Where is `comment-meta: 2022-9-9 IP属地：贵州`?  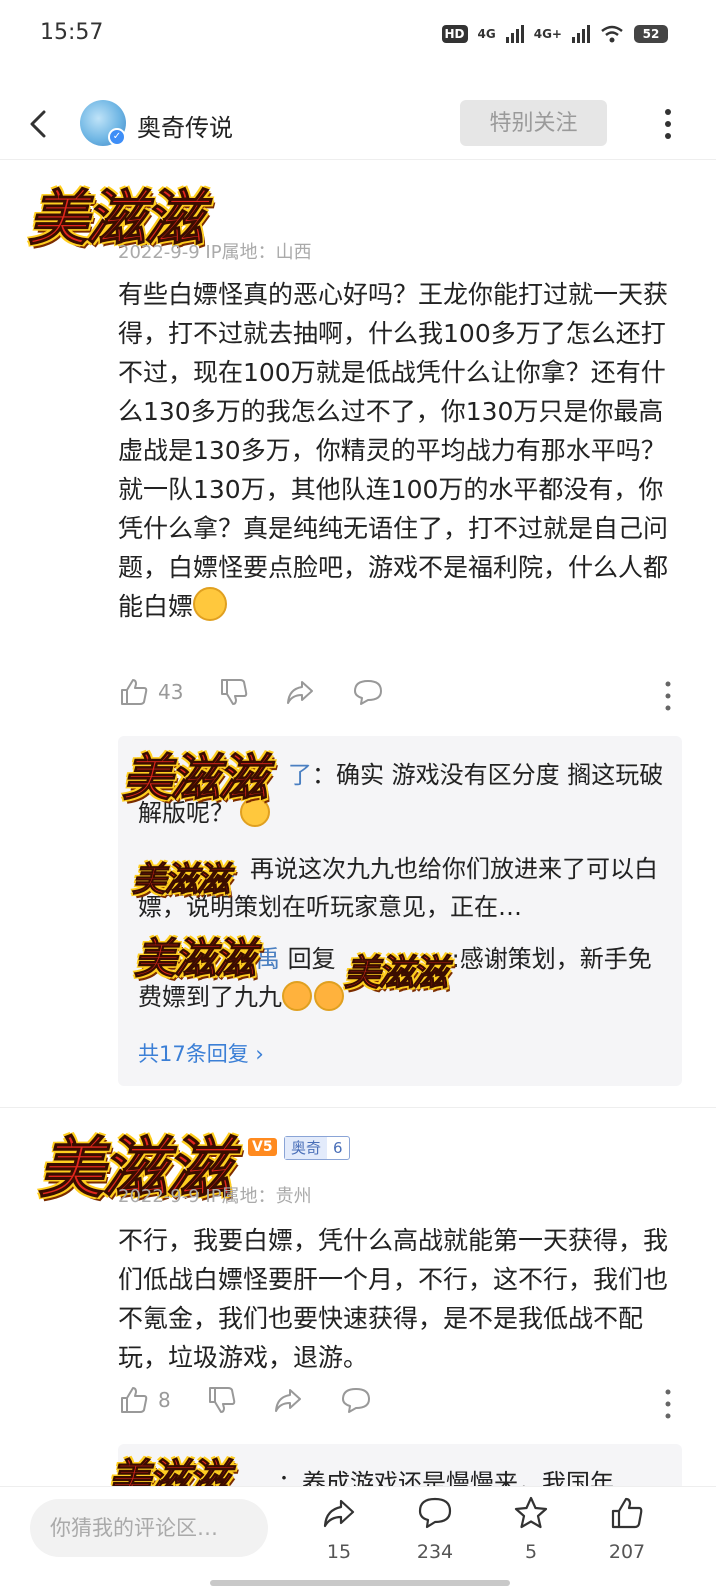
comment-meta: 2022-9-9 IP属地：贵州 is located at coordinates (215, 1196).